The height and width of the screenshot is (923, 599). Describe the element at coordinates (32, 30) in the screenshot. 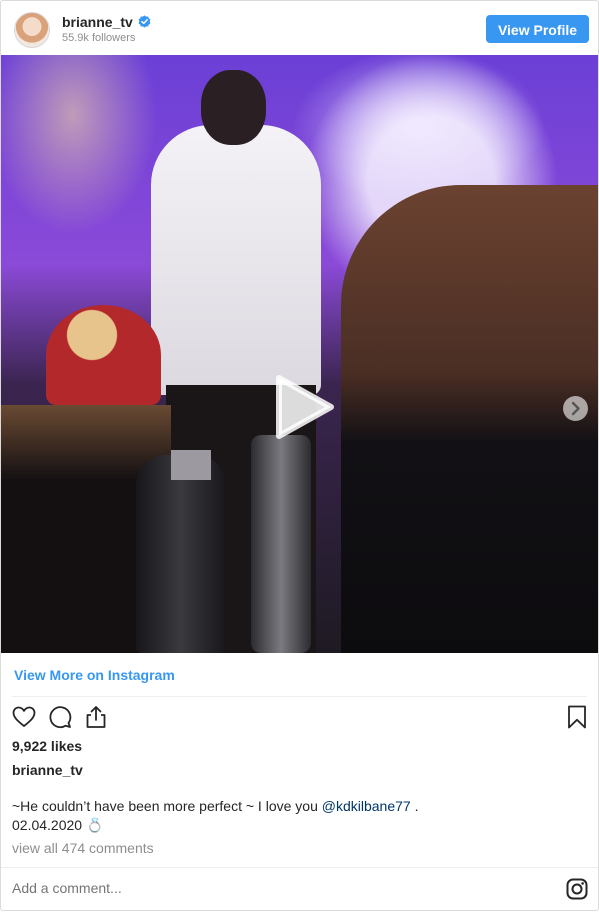

I see `avatar` at that location.